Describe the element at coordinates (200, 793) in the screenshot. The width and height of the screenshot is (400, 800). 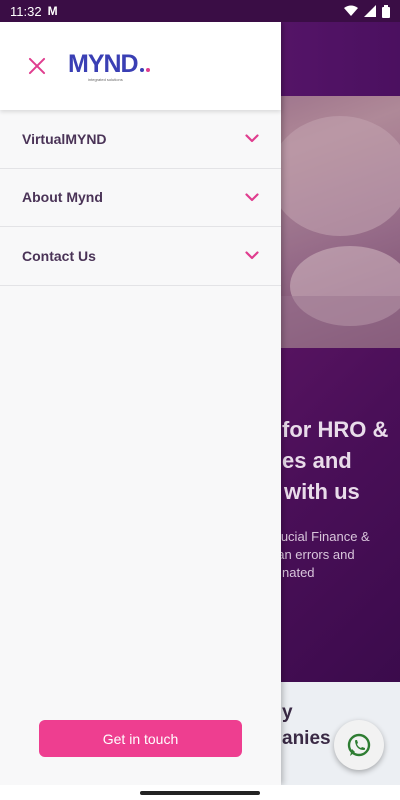
I see `home-gesture-handle` at that location.